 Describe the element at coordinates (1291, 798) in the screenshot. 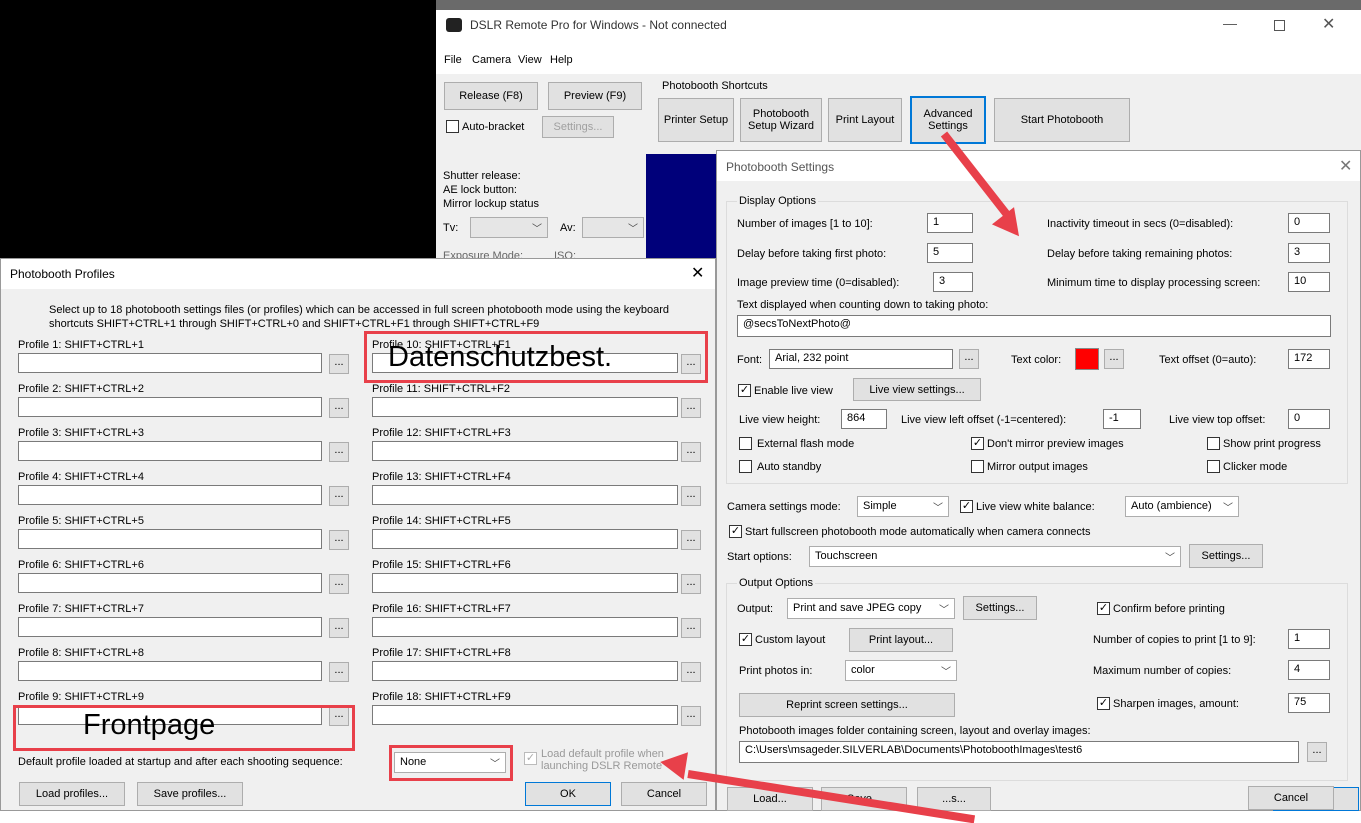

I see `settings-cancel-button: Cancel` at that location.